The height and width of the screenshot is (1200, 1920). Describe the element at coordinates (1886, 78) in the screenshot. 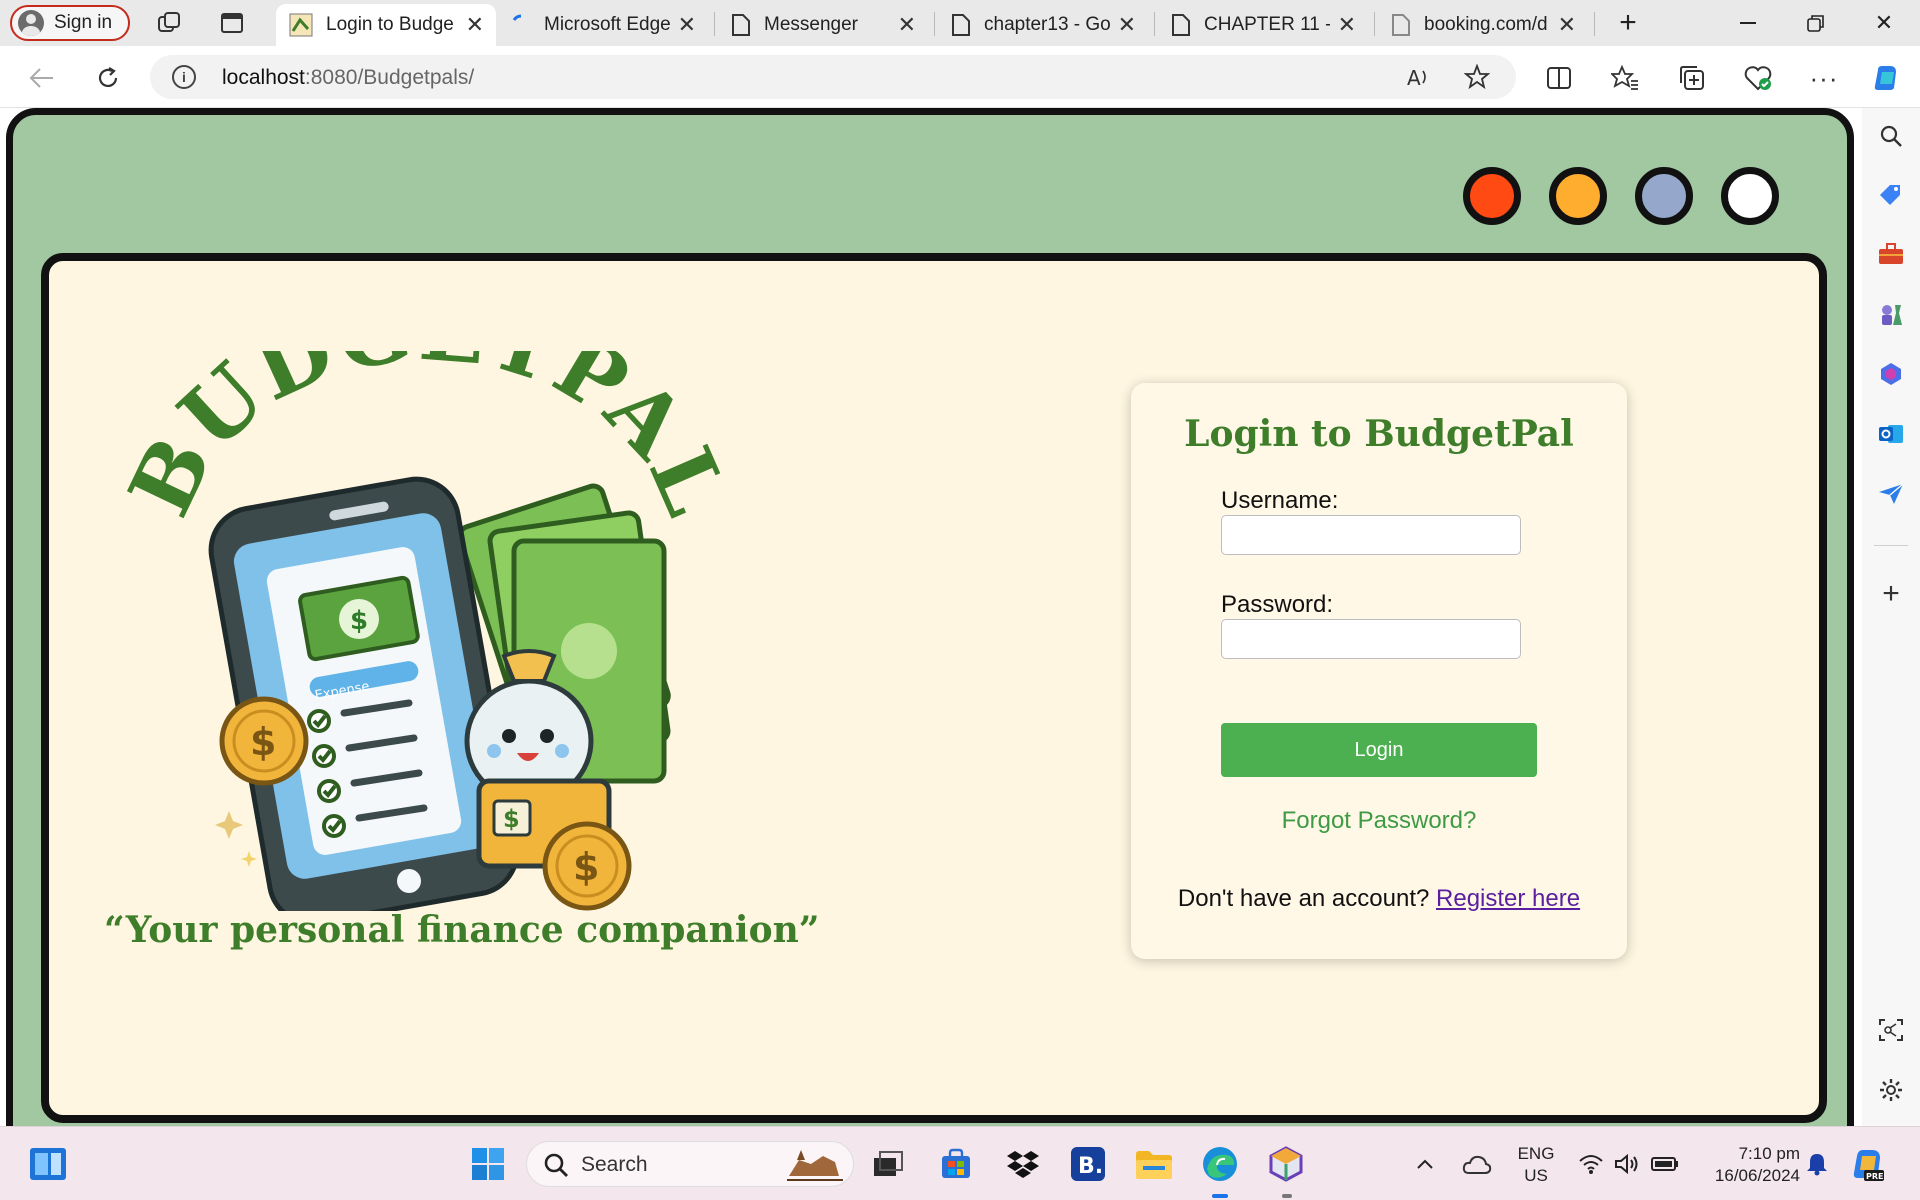

I see `copilot-icon` at that location.